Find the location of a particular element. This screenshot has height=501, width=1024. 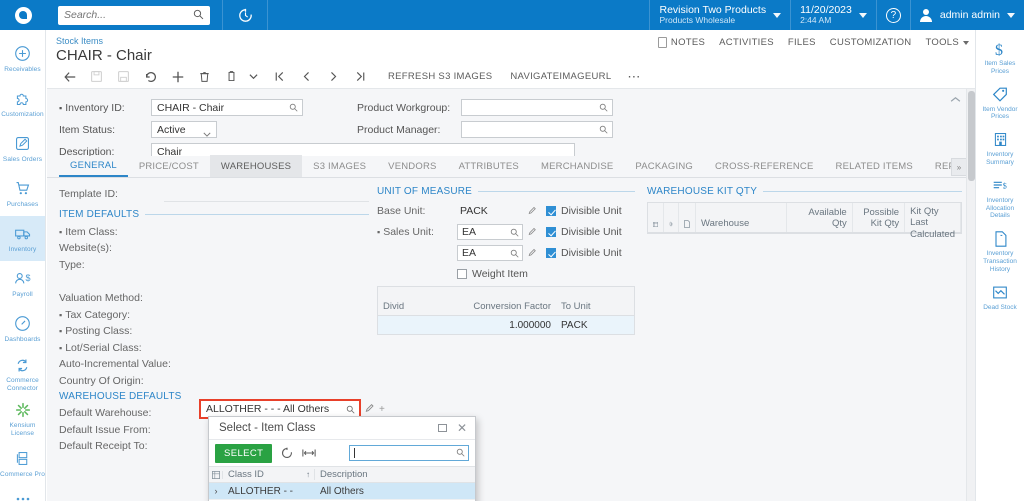

content-vertical-scrollbar is located at coordinates (970, 295).